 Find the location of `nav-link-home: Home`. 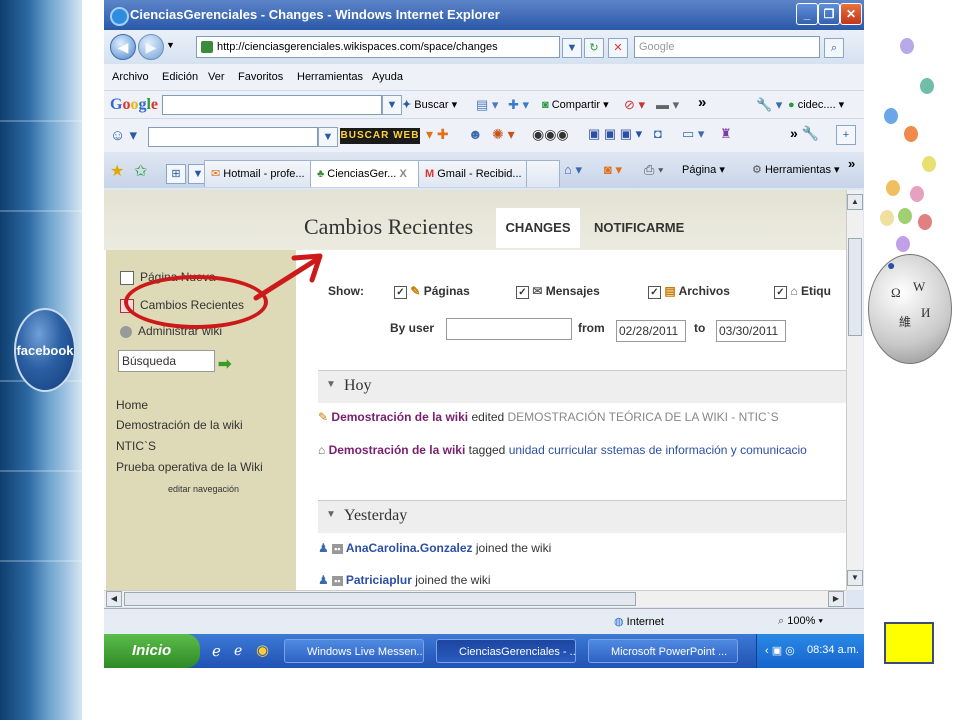

nav-link-home: Home is located at coordinates (132, 405).